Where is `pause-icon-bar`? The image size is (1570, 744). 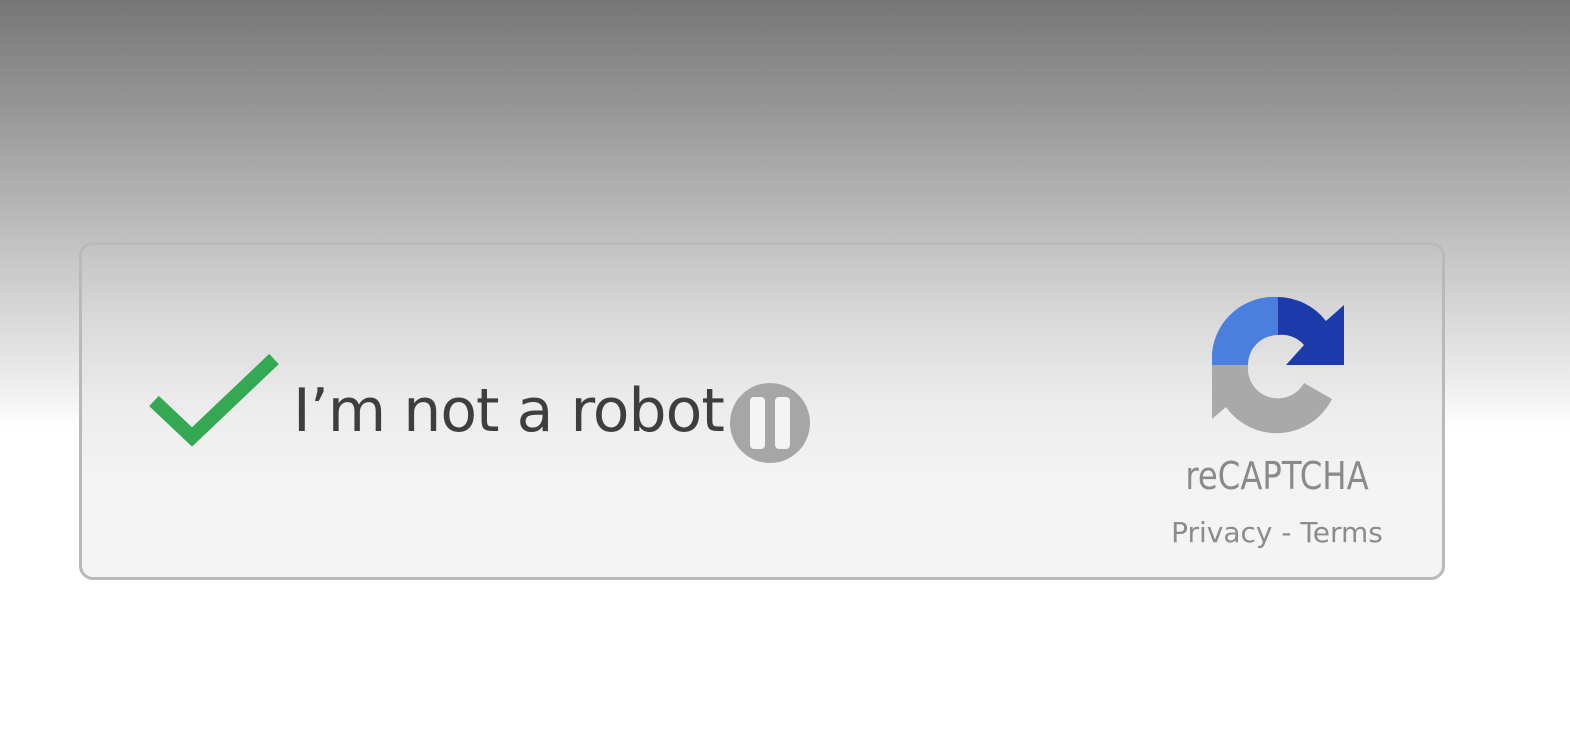 pause-icon-bar is located at coordinates (782, 423).